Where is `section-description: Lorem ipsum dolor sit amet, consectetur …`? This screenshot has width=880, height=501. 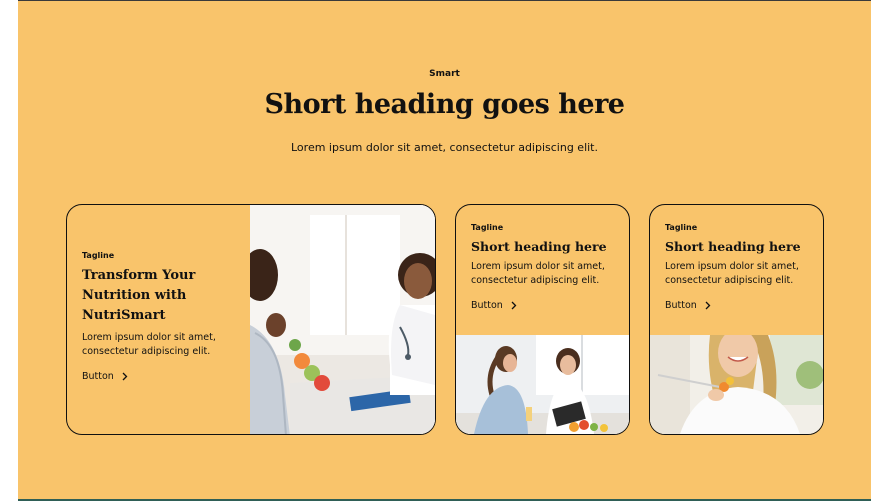 section-description: Lorem ipsum dolor sit amet, consectetur … is located at coordinates (444, 147).